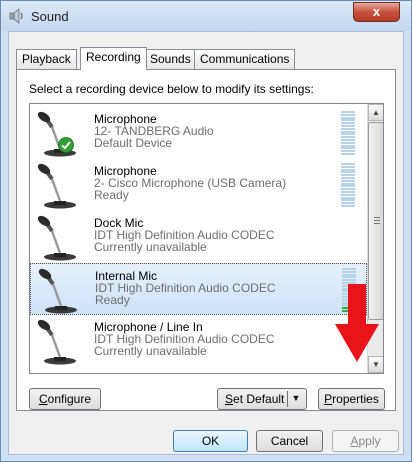 The image size is (412, 462). What do you see at coordinates (43, 399) in the screenshot?
I see `configure-accelerator: C` at bounding box center [43, 399].